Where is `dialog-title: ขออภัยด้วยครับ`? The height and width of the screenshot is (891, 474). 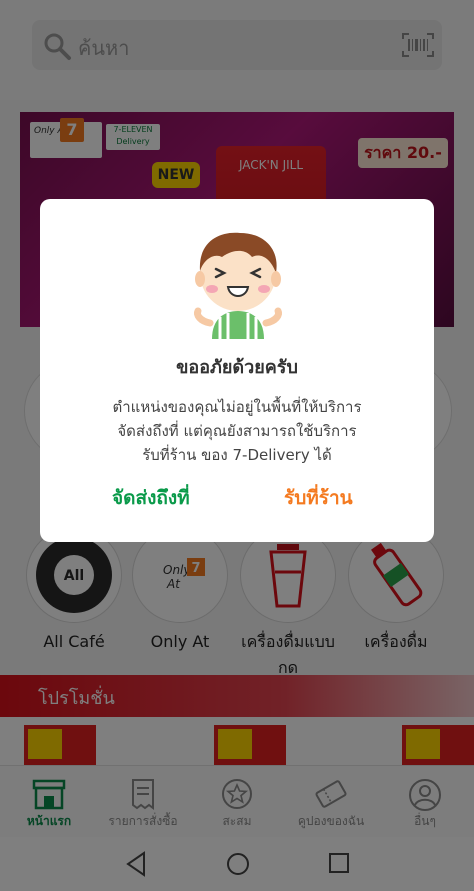
dialog-title: ขออภัยด้วยครับ is located at coordinates (237, 367).